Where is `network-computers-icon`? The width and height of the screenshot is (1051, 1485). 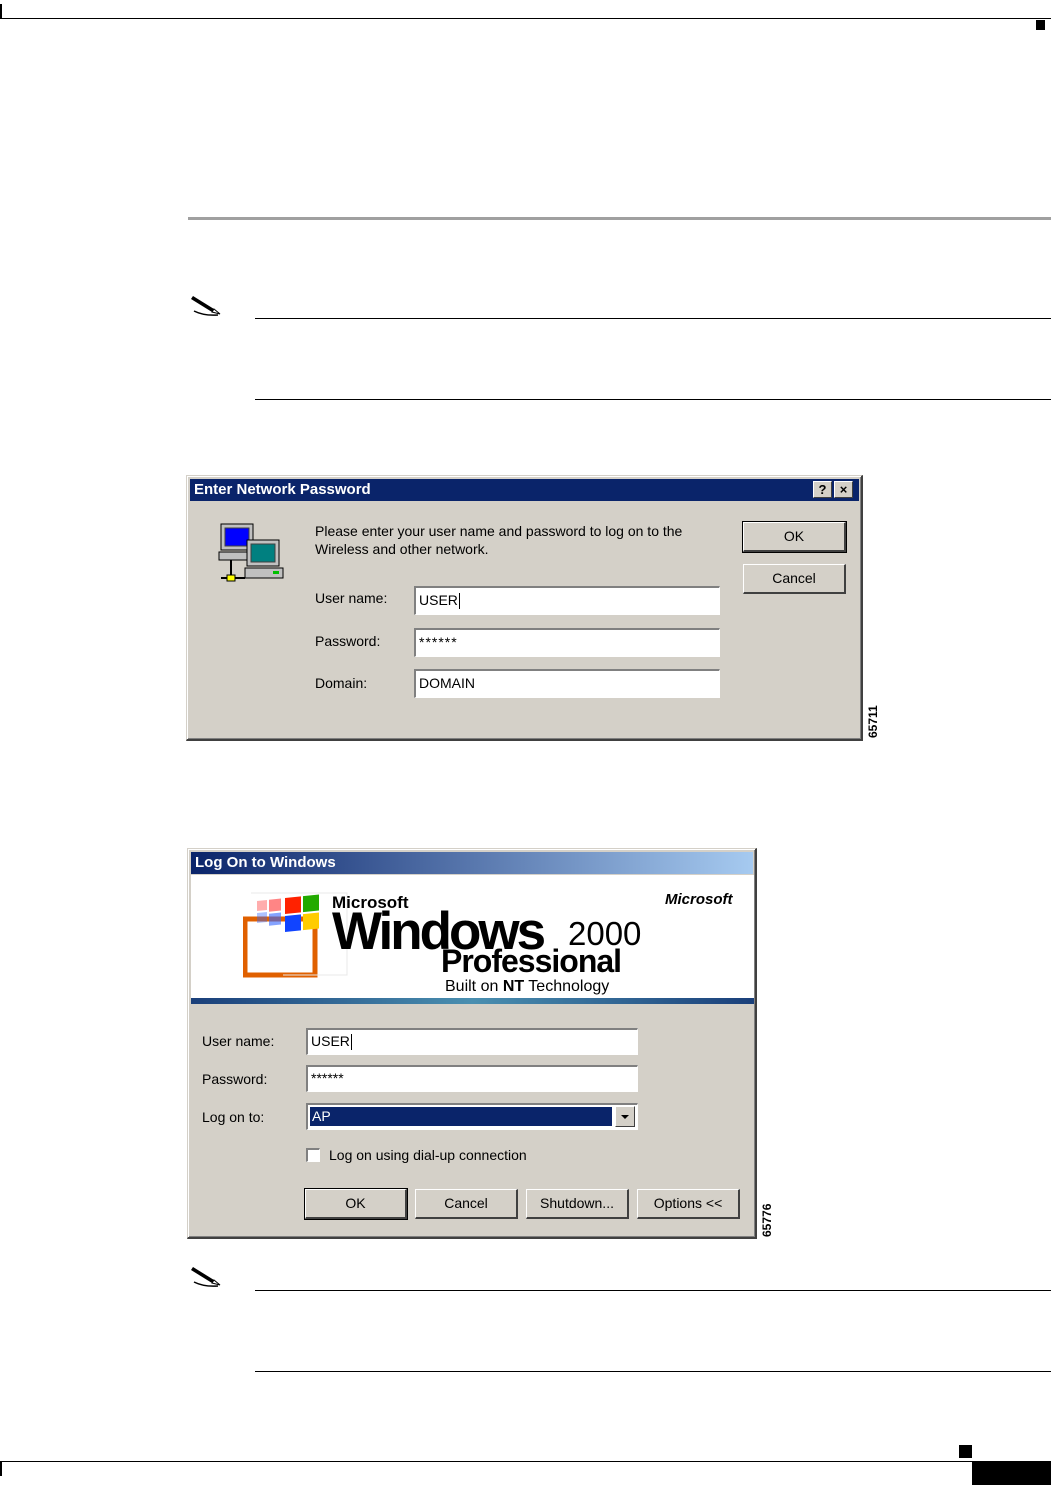
network-computers-icon is located at coordinates (251, 552).